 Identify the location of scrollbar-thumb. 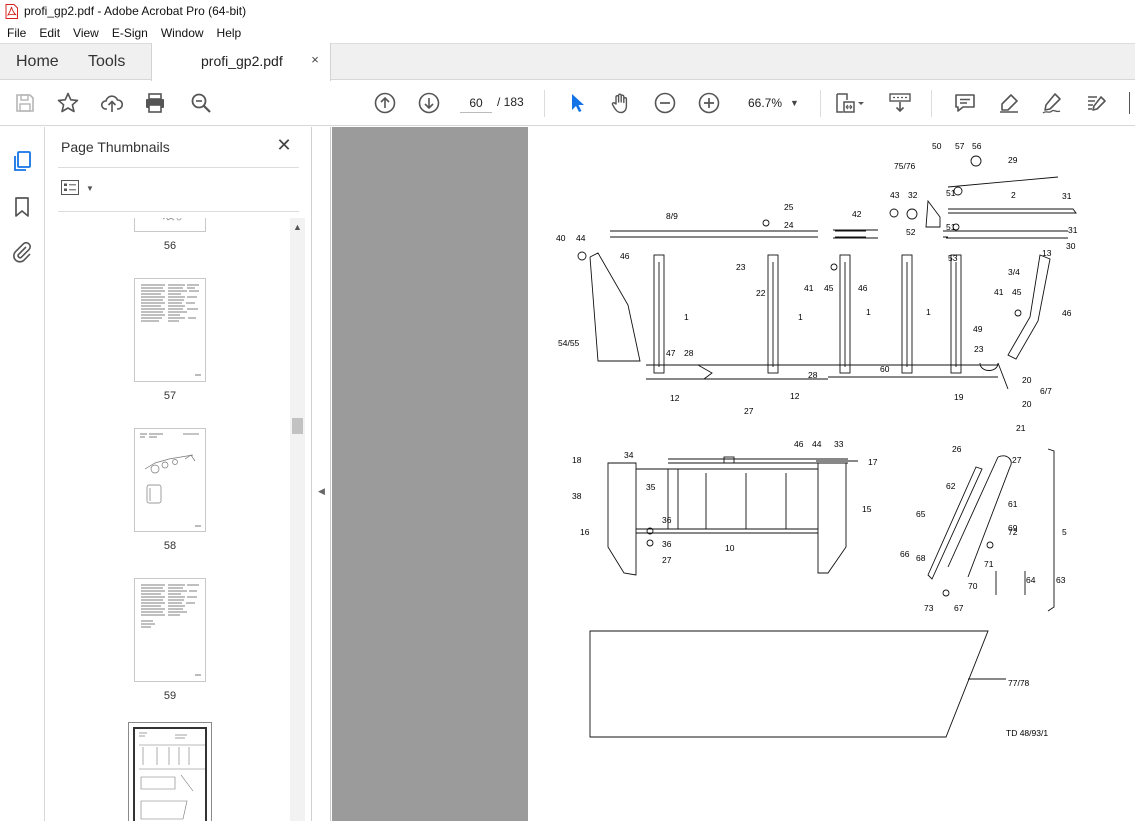
(297, 426).